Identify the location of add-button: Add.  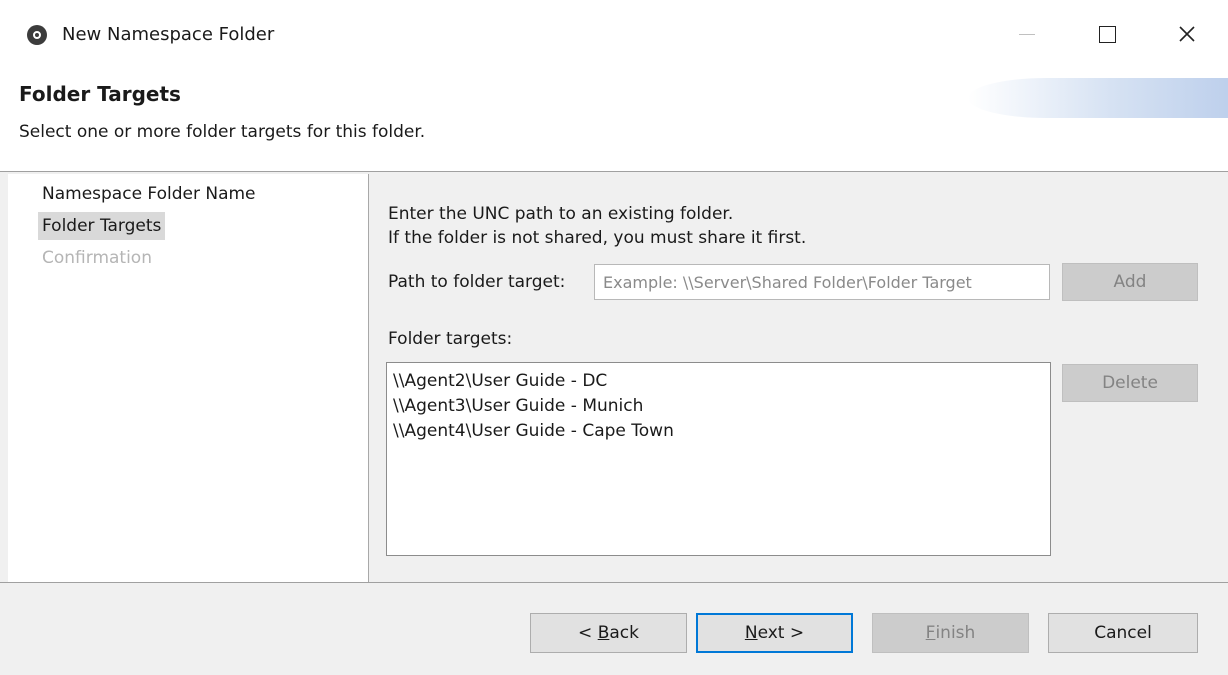
(1130, 282).